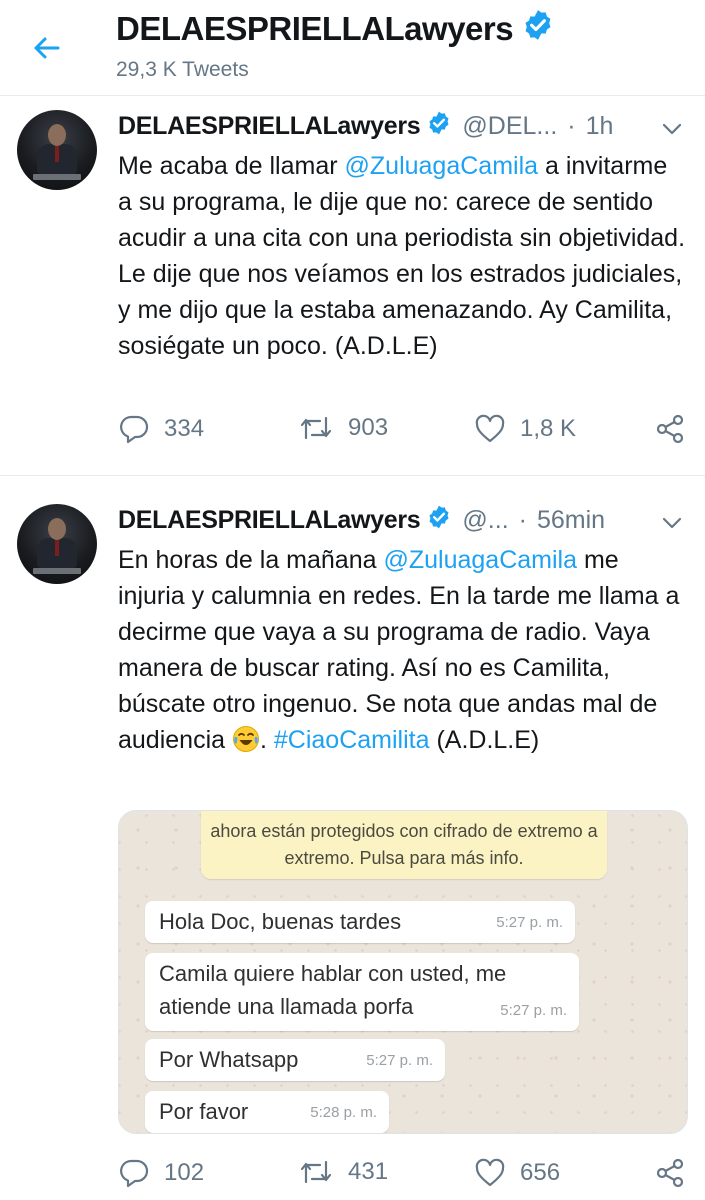 The width and height of the screenshot is (705, 1200). What do you see at coordinates (251, 560) in the screenshot?
I see `tweet-text-part: En horas de la mañana` at bounding box center [251, 560].